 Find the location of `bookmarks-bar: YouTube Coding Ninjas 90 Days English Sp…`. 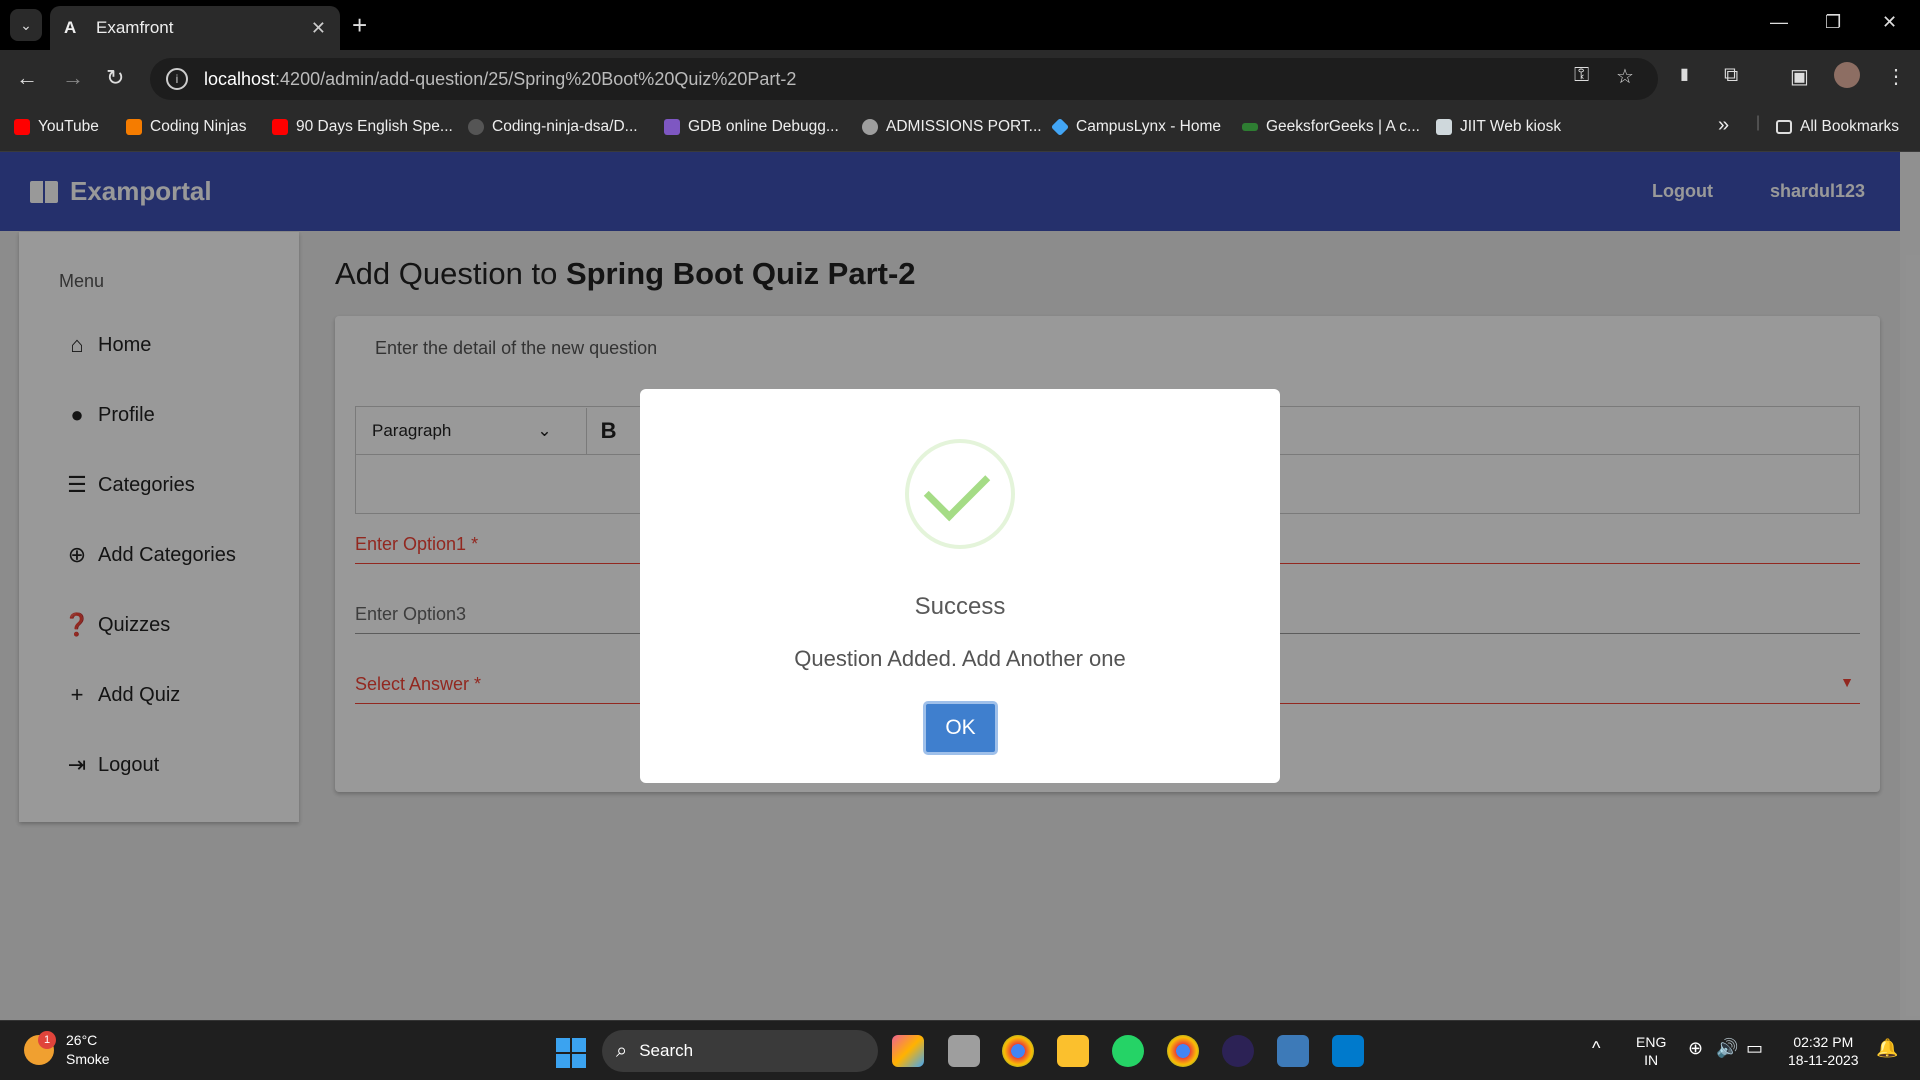

bookmarks-bar: YouTube Coding Ninjas 90 Days English Sp… is located at coordinates (960, 130).